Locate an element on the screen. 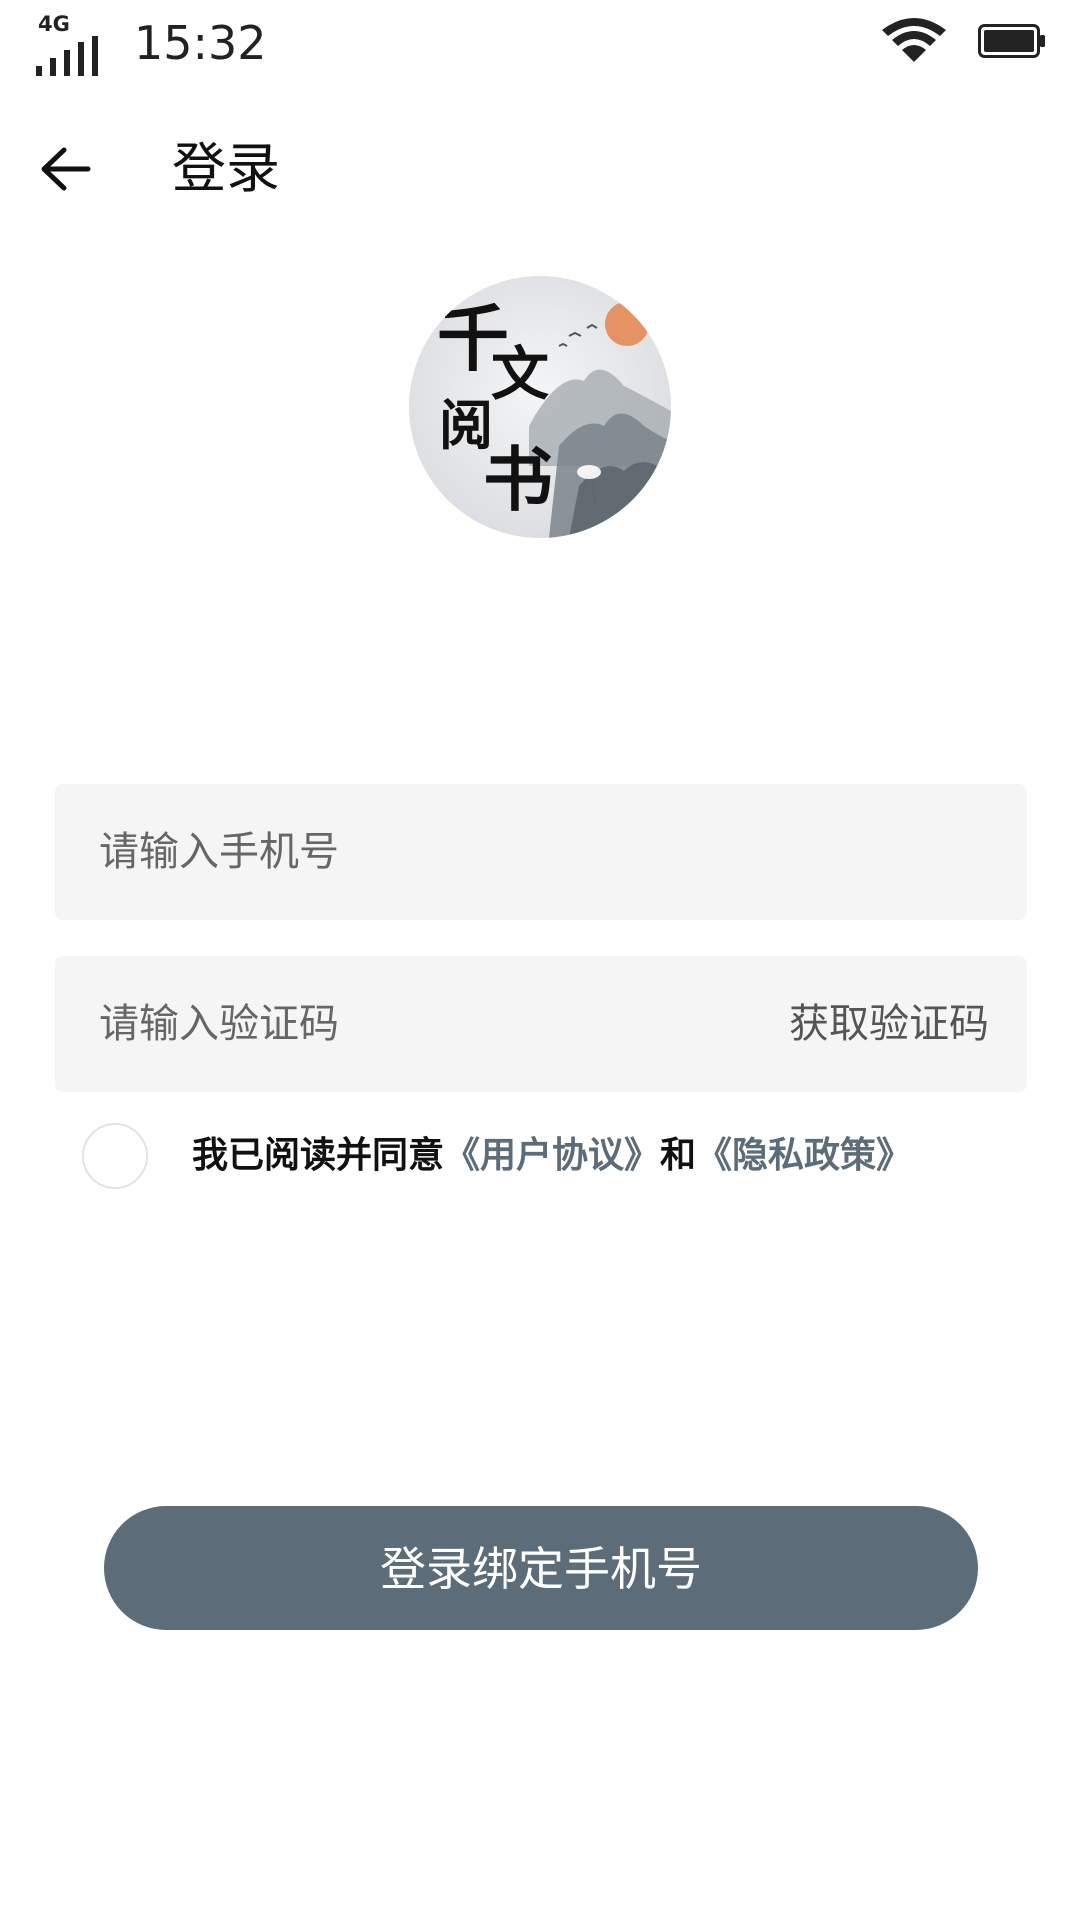  phone-input is located at coordinates (449, 852).